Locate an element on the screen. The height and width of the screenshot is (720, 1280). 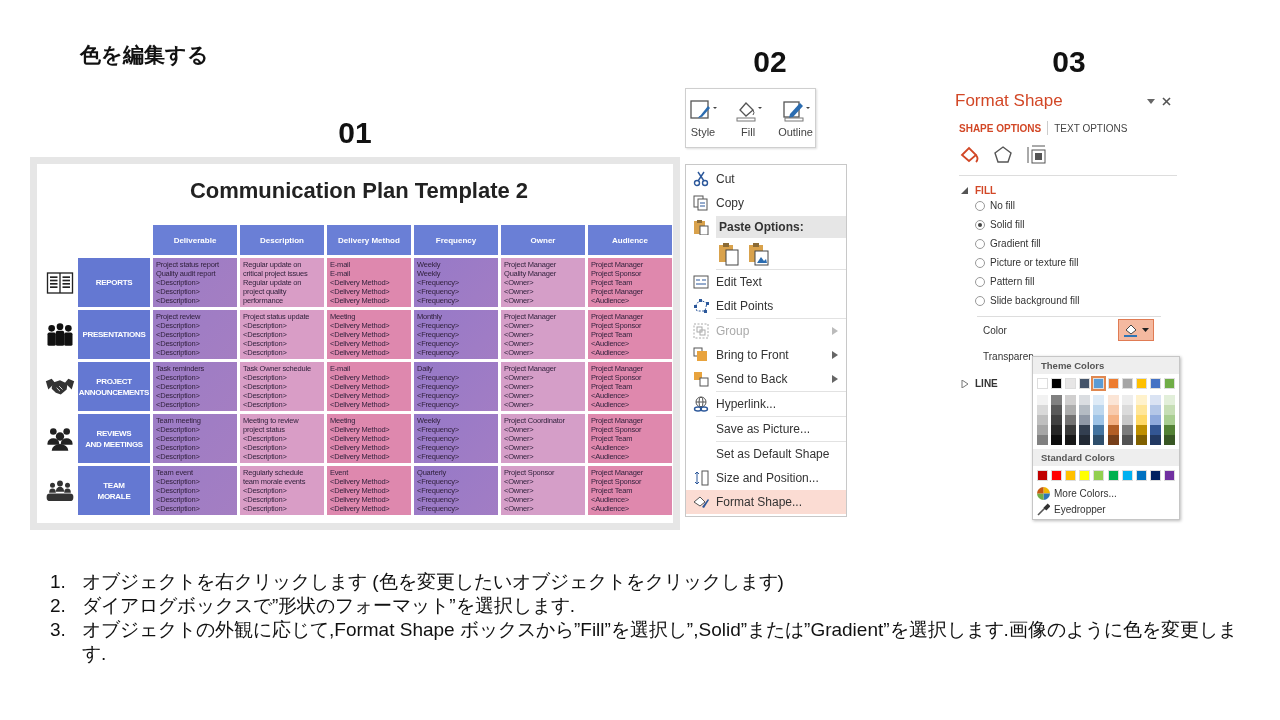
size-properties-icon is located at coordinates (1037, 155).